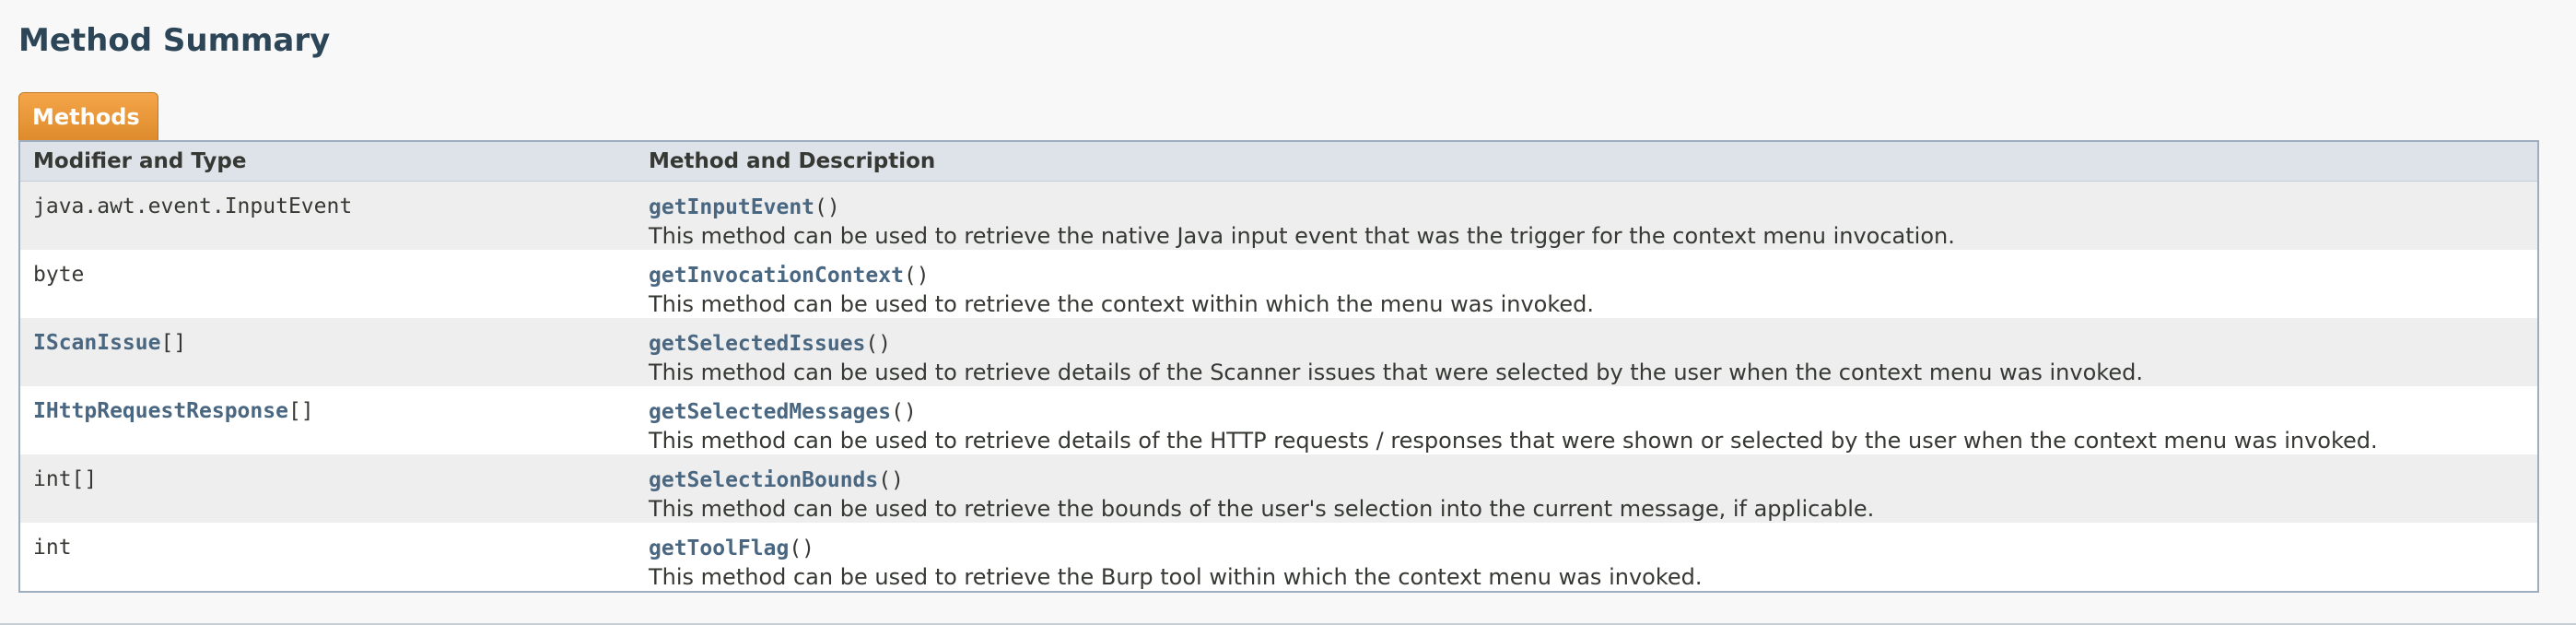 The image size is (2576, 625). What do you see at coordinates (160, 411) in the screenshot?
I see `type-link-IHttpRequestResponse: IHttpRequestResponse` at bounding box center [160, 411].